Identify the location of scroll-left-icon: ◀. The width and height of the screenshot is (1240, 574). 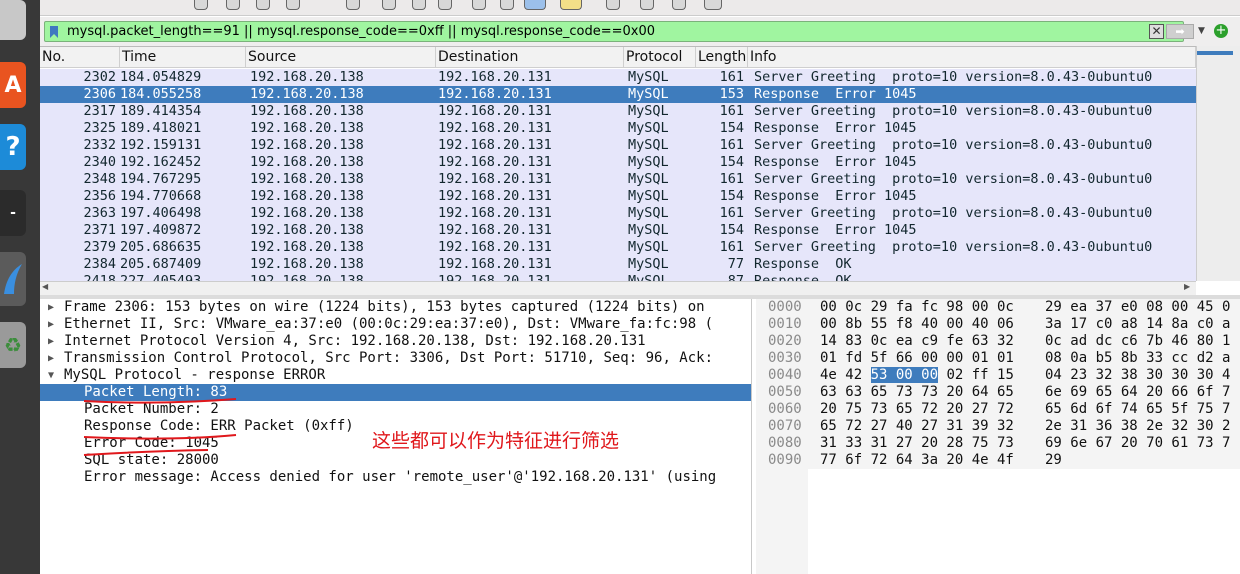
(45, 286).